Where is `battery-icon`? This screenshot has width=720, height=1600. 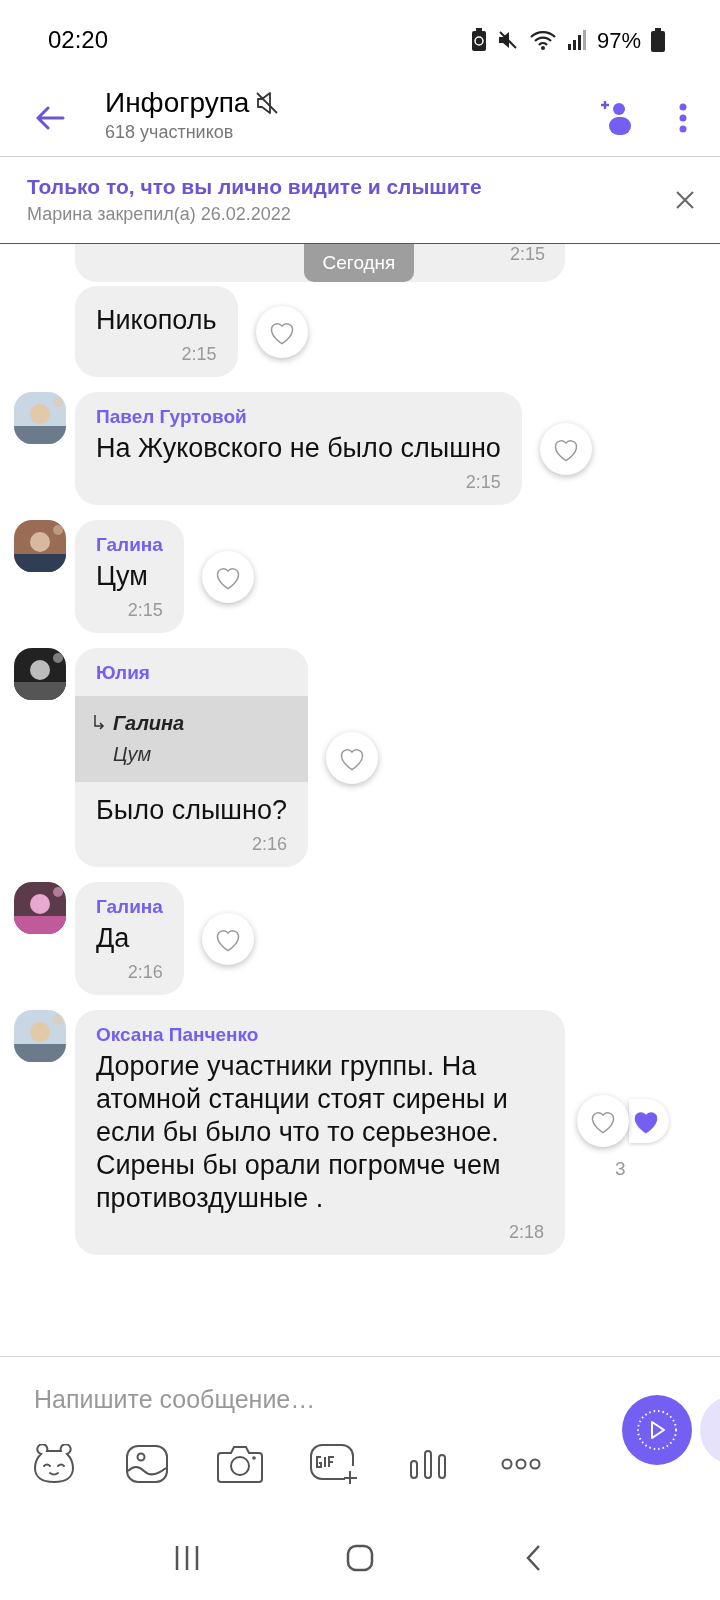
battery-icon is located at coordinates (658, 40).